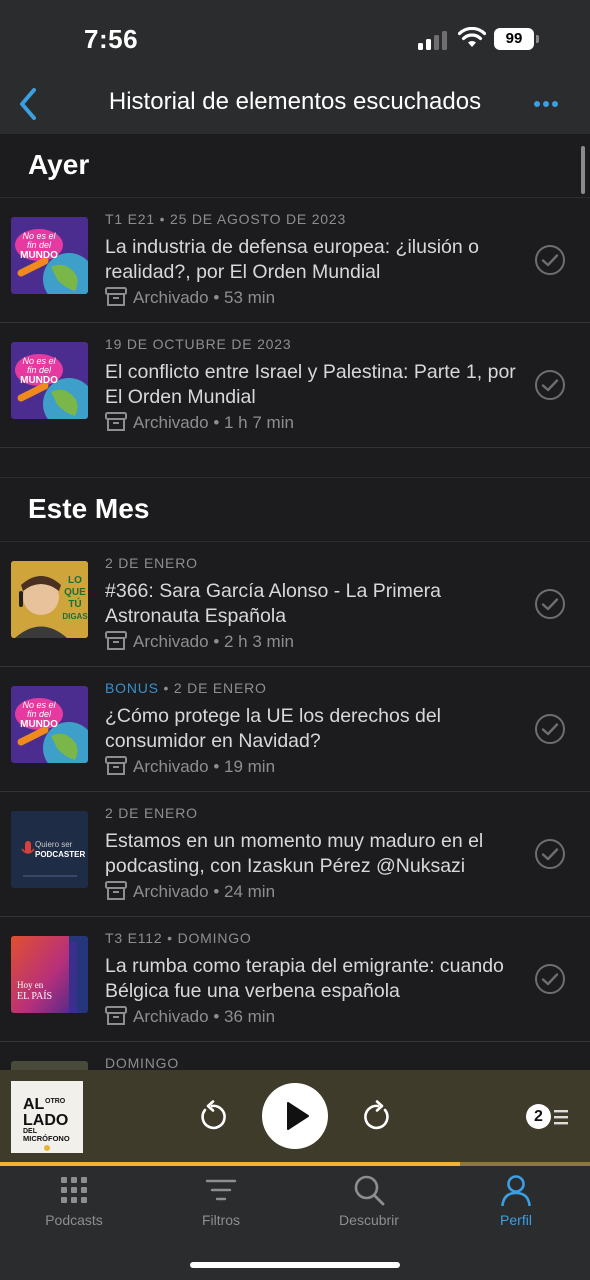  I want to click on battery-level: 99, so click(514, 39).